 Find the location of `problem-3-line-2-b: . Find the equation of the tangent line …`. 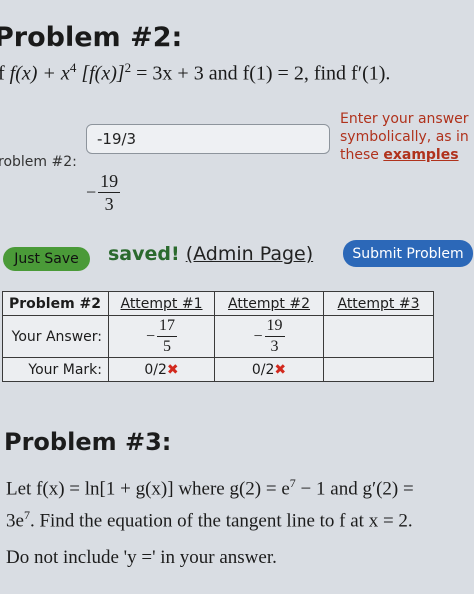

problem-3-line-2-b: . Find the equation of the tangent line … is located at coordinates (221, 521).